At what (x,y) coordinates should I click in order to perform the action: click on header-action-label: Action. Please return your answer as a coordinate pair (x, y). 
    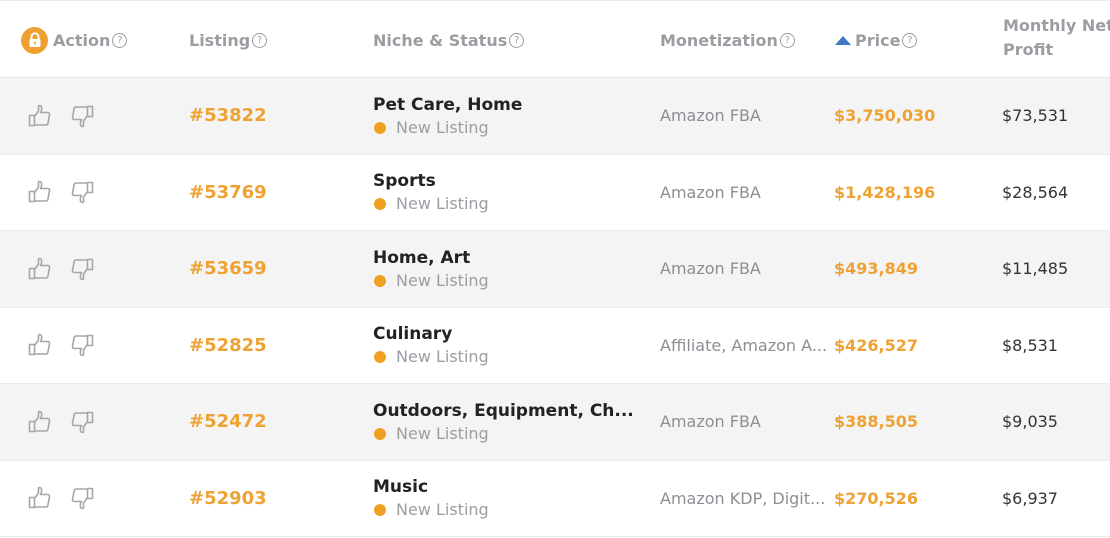
    Looking at the image, I should click on (82, 40).